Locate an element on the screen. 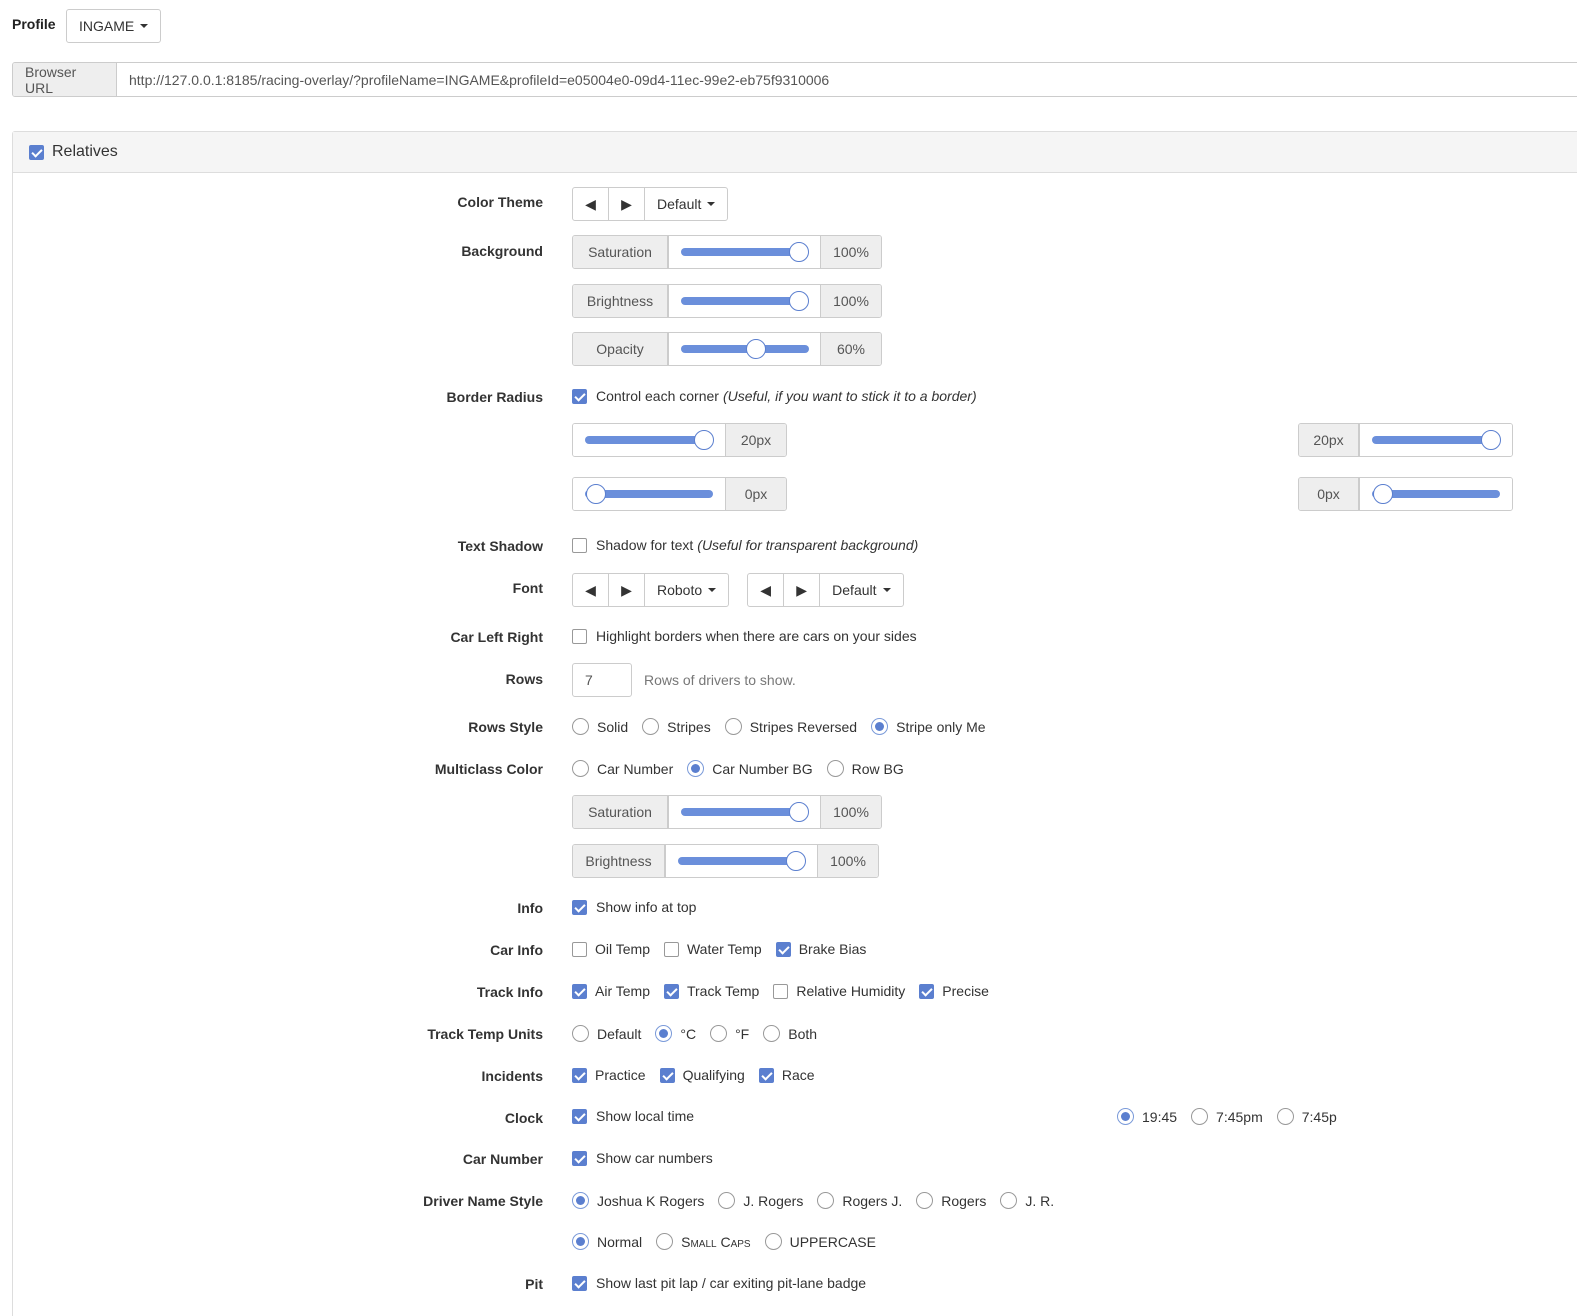 The width and height of the screenshot is (1577, 1316). font-weight-prev-button: ◀ is located at coordinates (766, 590).